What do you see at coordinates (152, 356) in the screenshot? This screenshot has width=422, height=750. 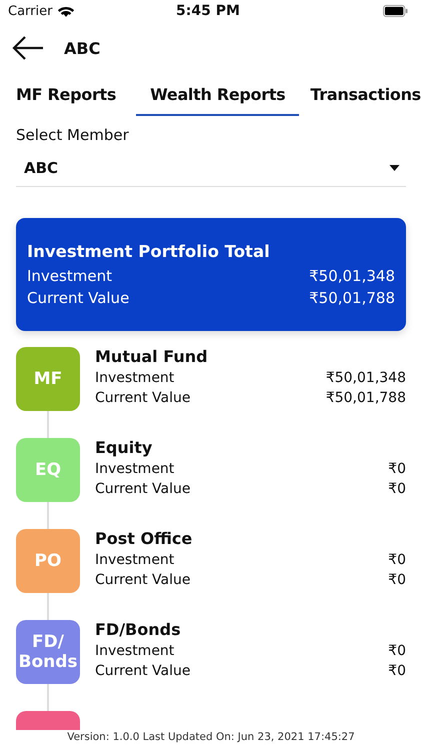 I see `category-name: Mutual Fund` at bounding box center [152, 356].